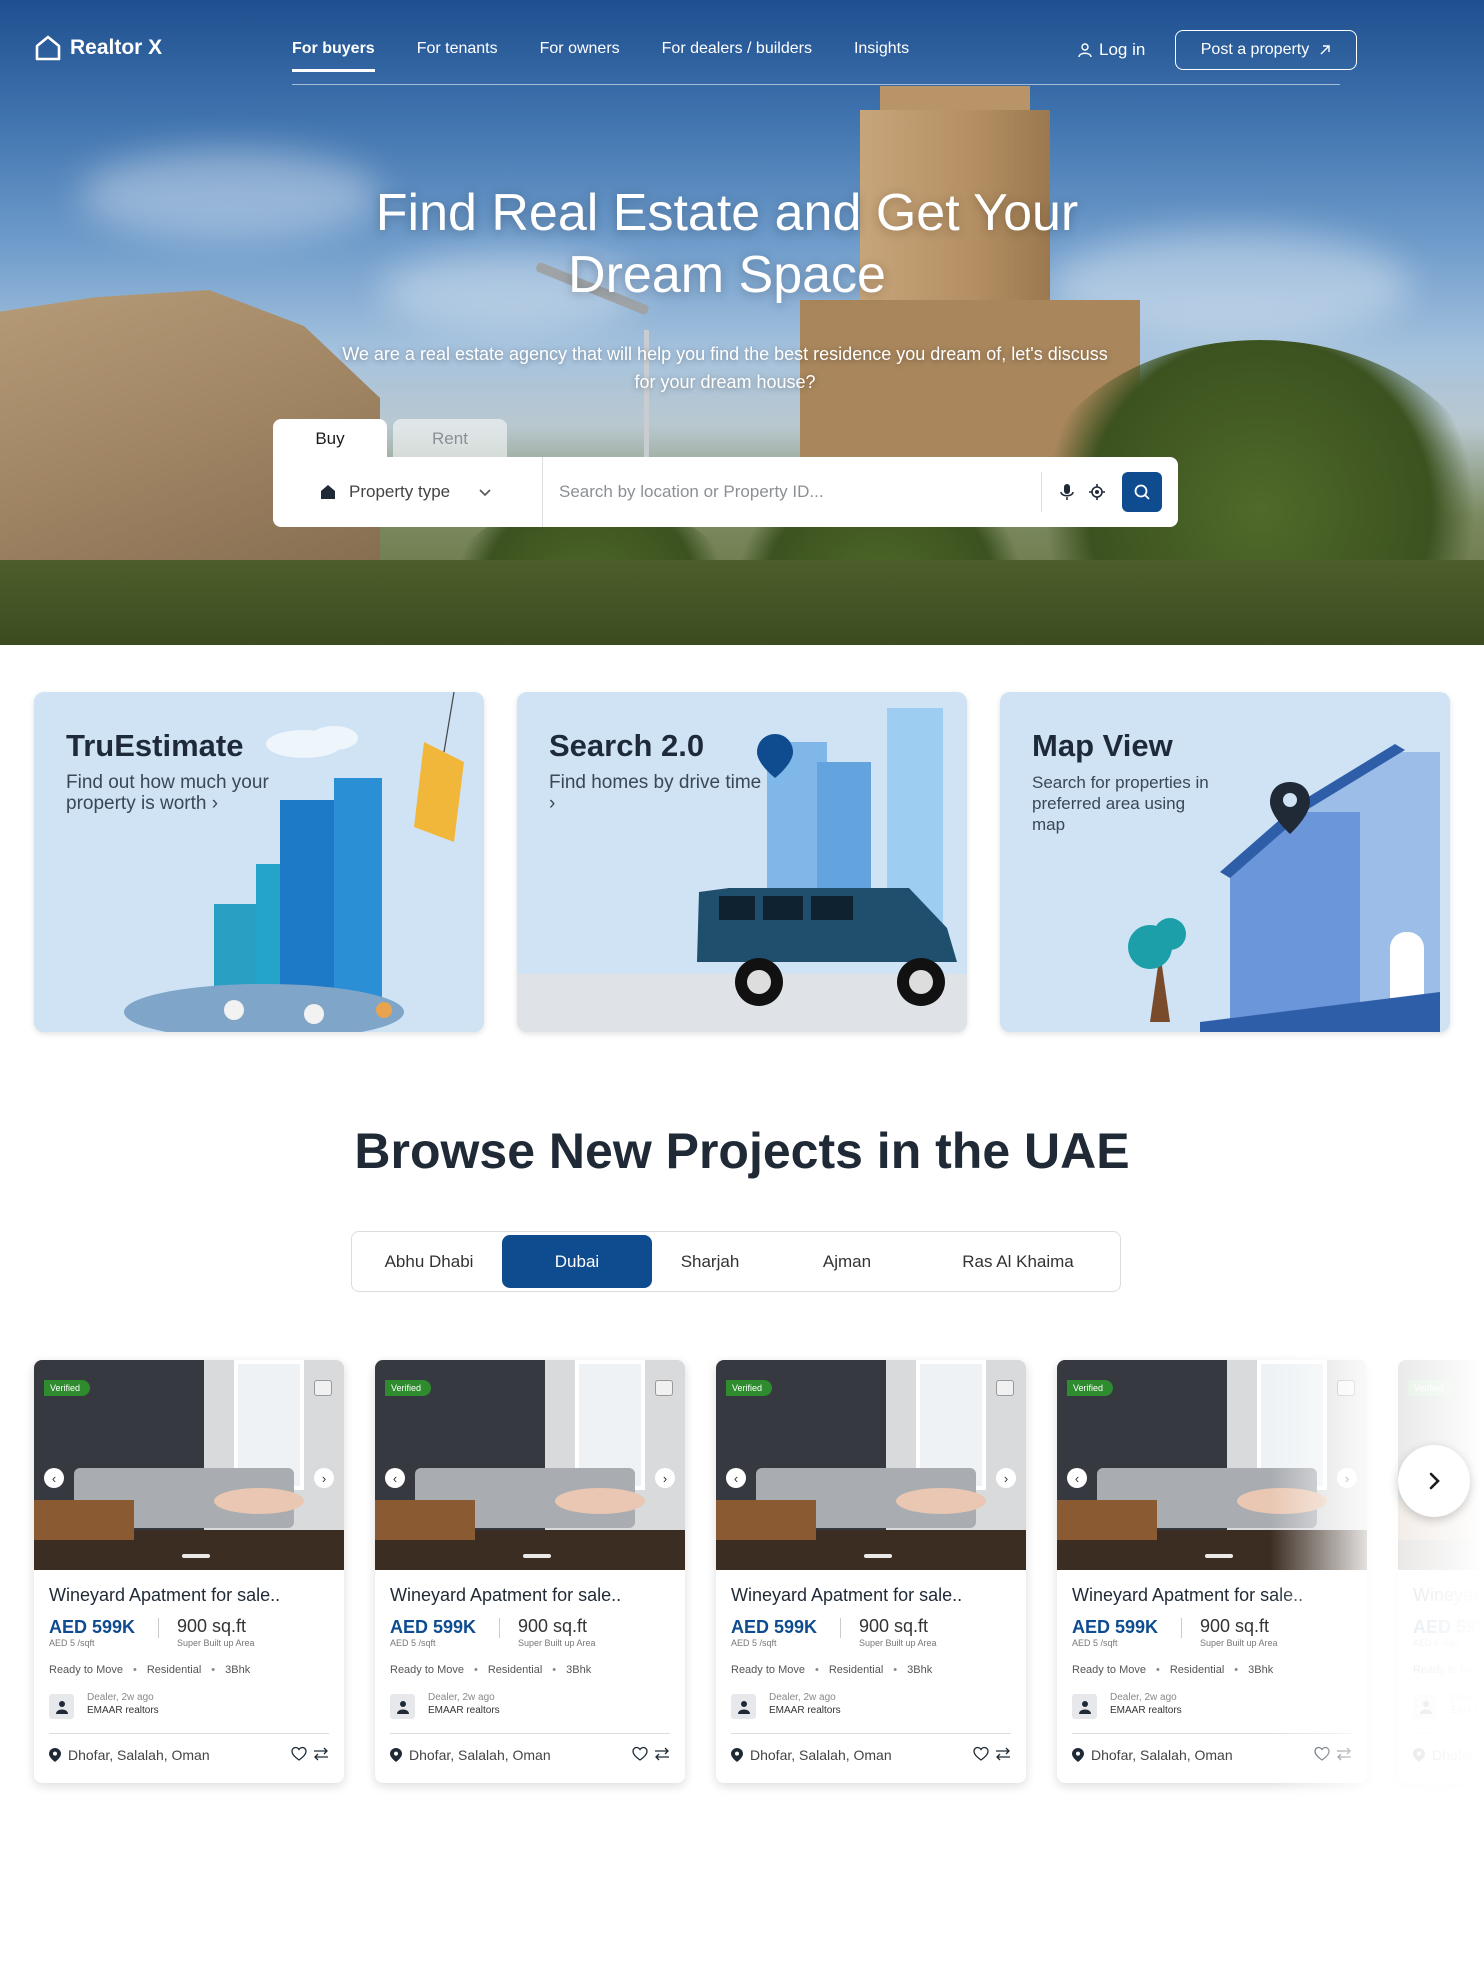  I want to click on login-label: Log in, so click(1122, 49).